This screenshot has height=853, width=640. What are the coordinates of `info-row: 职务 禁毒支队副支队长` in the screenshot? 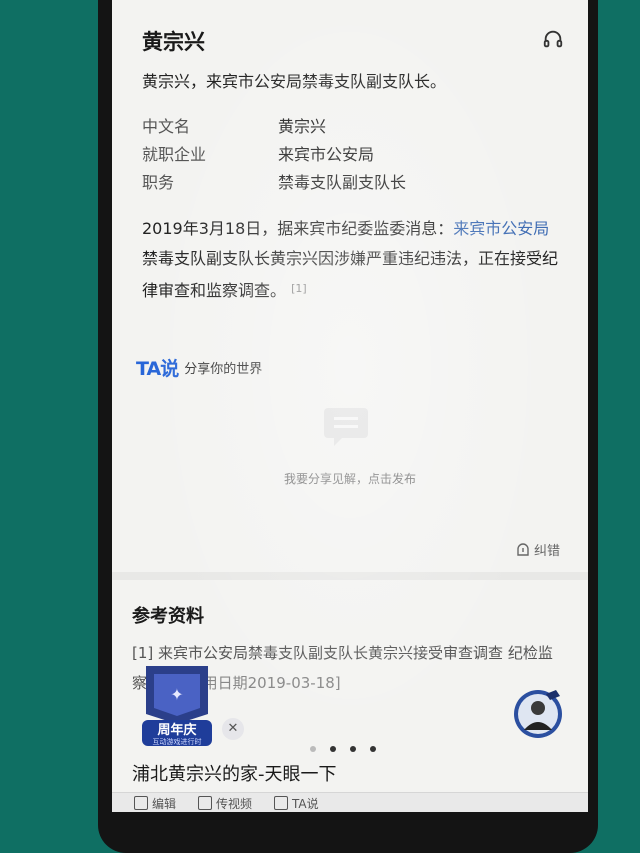 It's located at (274, 183).